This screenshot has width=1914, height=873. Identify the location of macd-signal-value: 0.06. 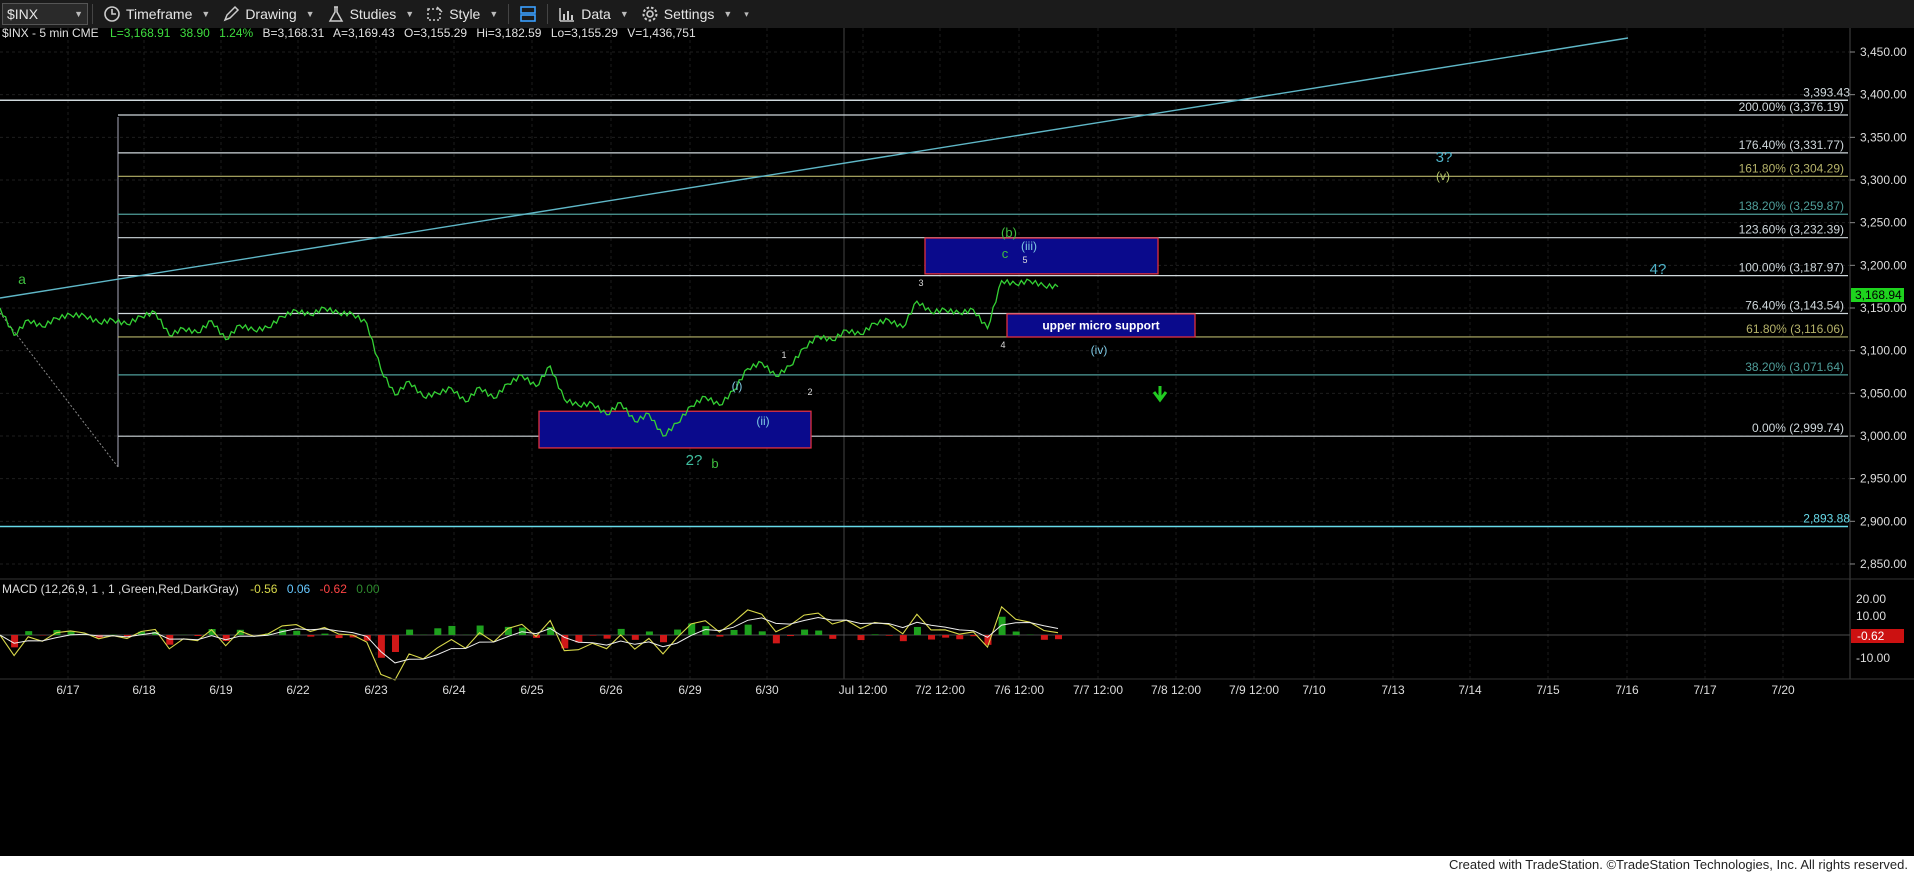
(299, 589).